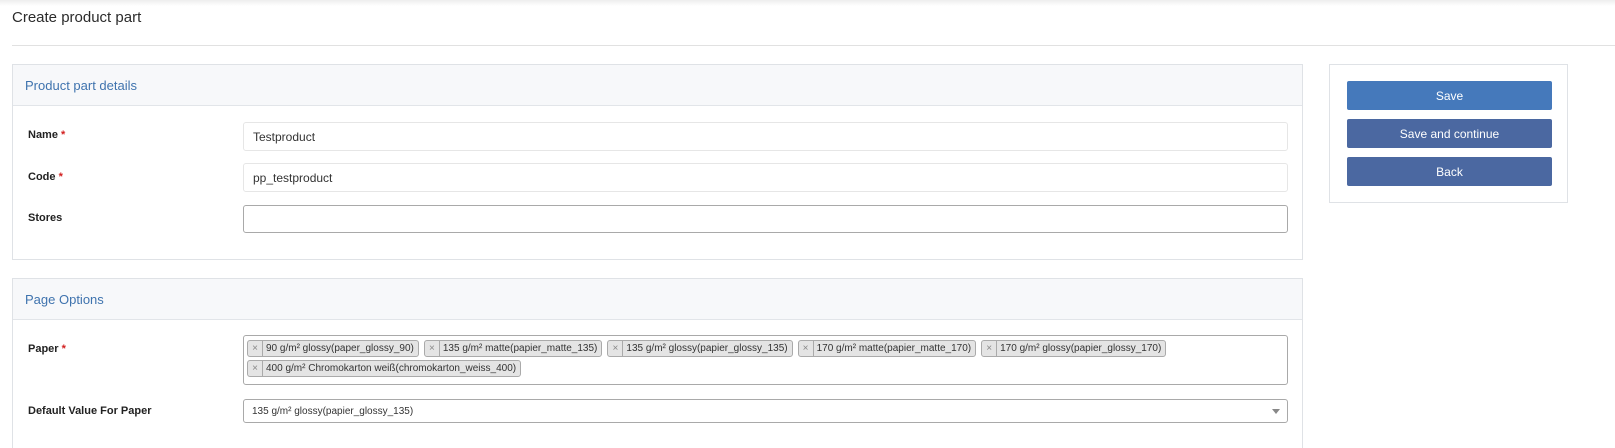  I want to click on title-divider, so click(813, 45).